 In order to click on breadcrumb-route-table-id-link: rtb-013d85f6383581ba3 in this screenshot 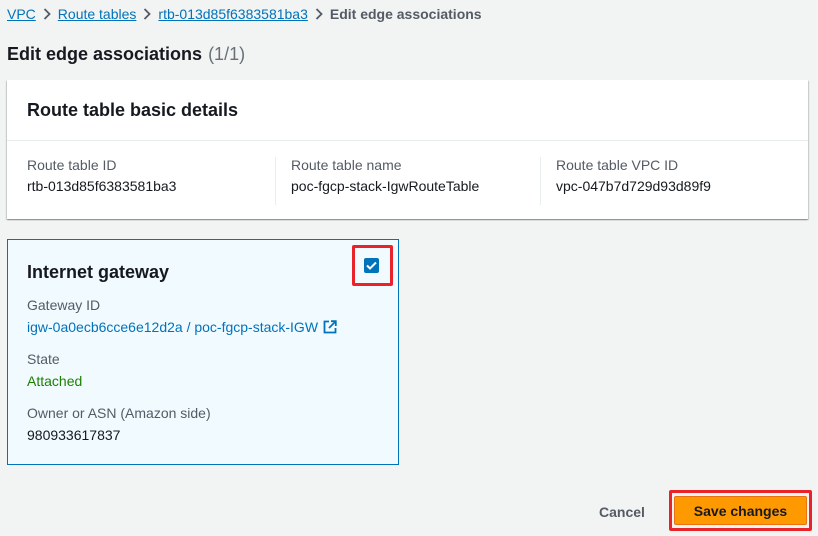, I will do `click(232, 14)`.